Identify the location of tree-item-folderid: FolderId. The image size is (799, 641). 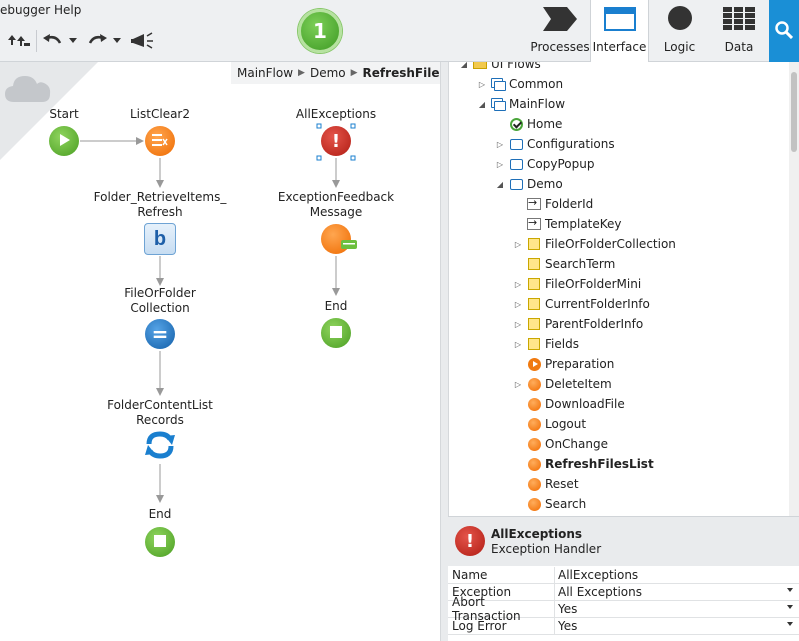
(553, 204).